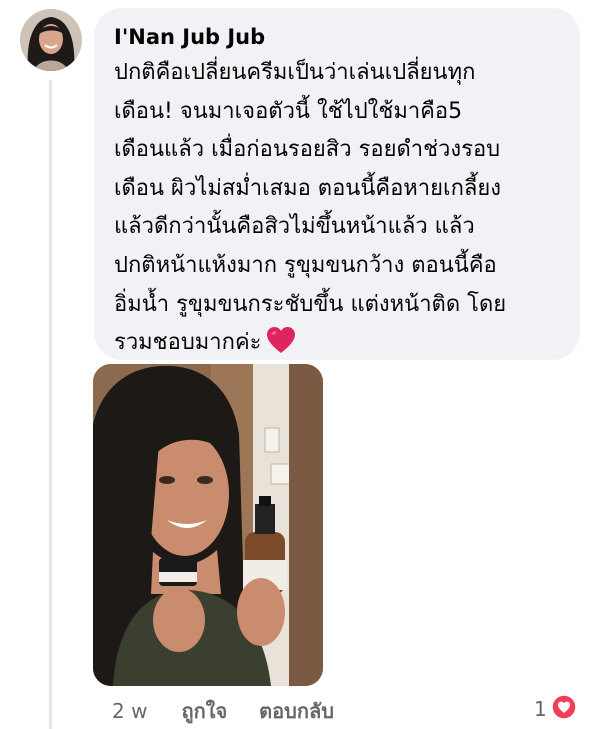 The height and width of the screenshot is (729, 600). Describe the element at coordinates (294, 227) in the screenshot. I see `comment-text-line: แล้วดีกว่านั้นคือสิวไม่ขึ้นหน้าแล้ว แล้ว` at that location.